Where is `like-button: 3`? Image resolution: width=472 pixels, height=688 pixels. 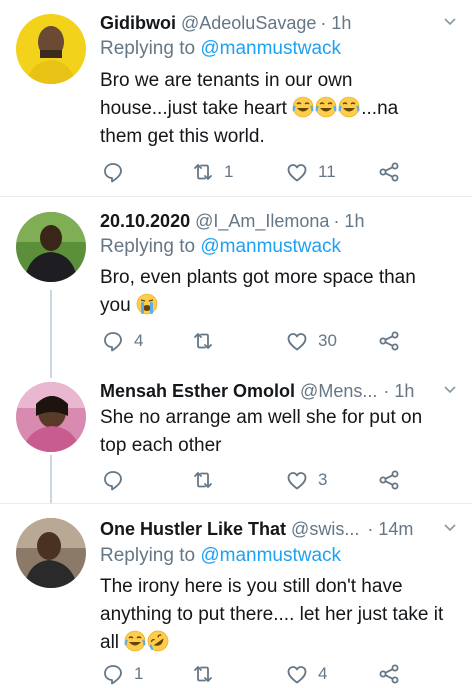 like-button: 3 is located at coordinates (306, 480).